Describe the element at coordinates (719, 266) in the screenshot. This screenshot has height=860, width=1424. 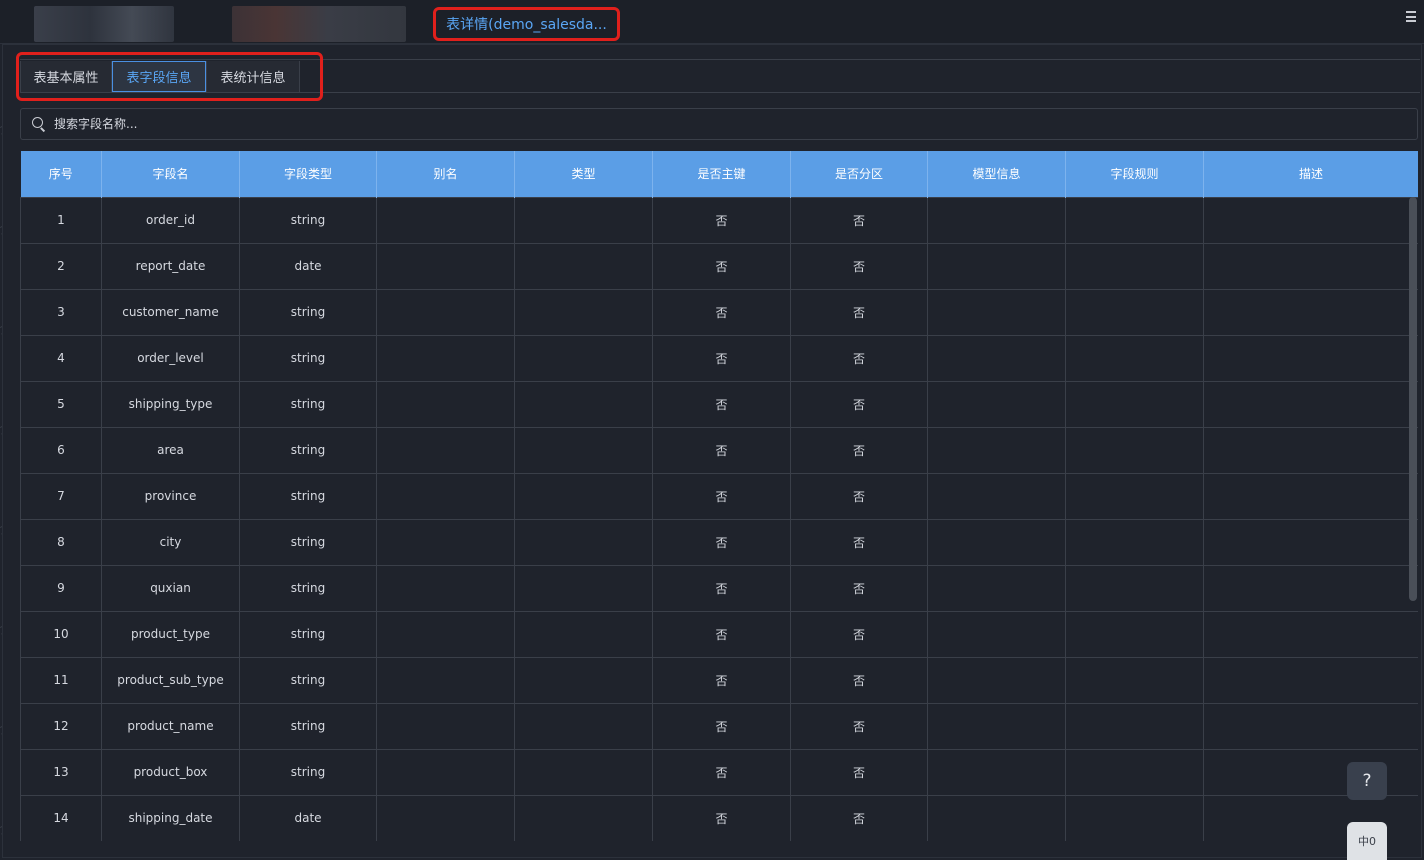
I see `table-row: 2 report_date date 否否` at that location.